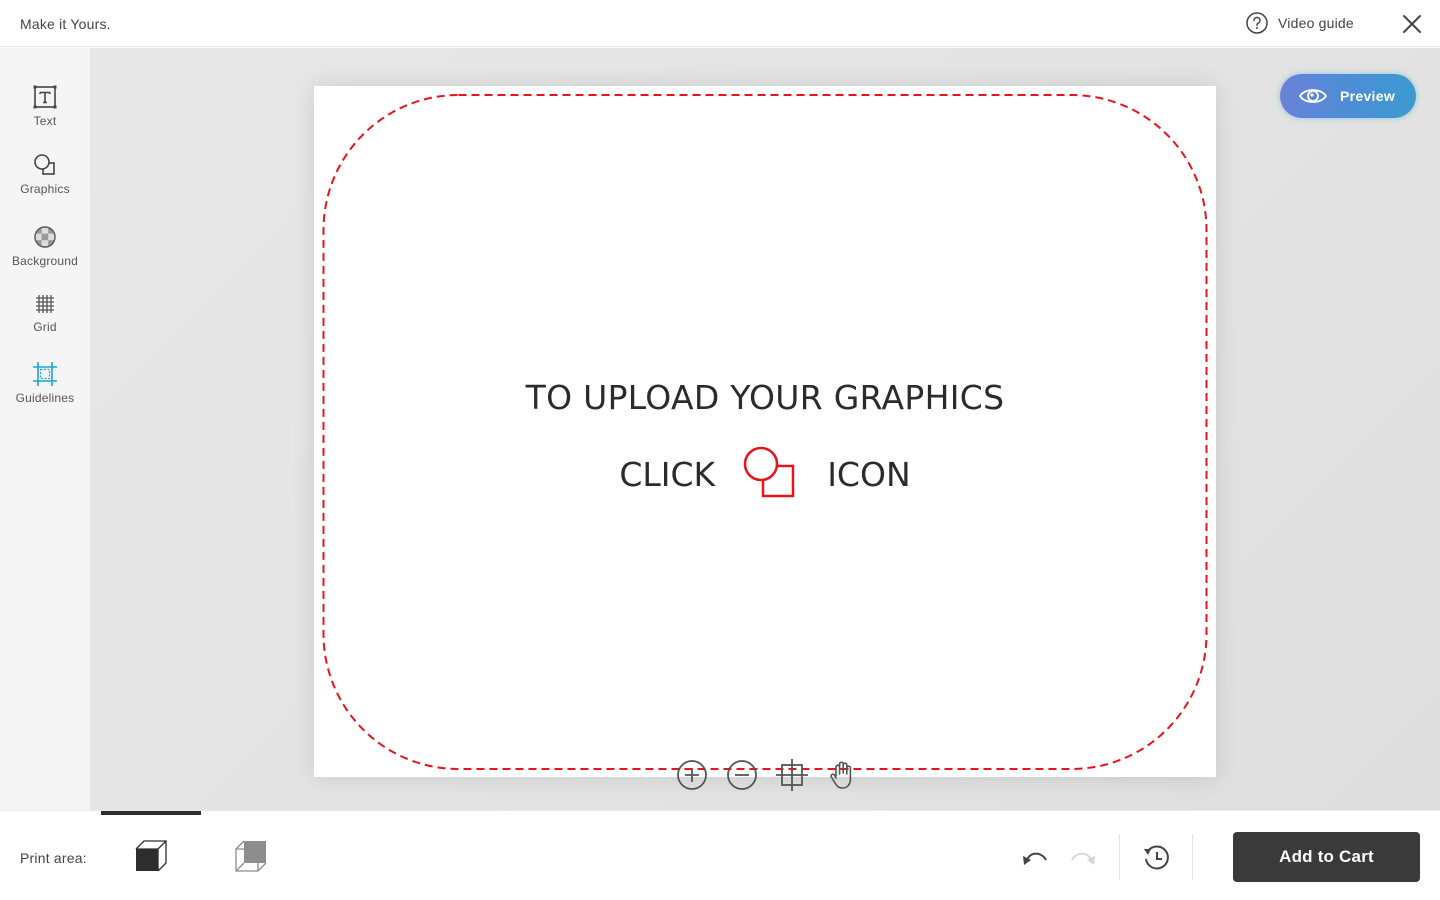 Image resolution: width=1440 pixels, height=900 pixels. I want to click on text-box-icon, so click(45, 97).